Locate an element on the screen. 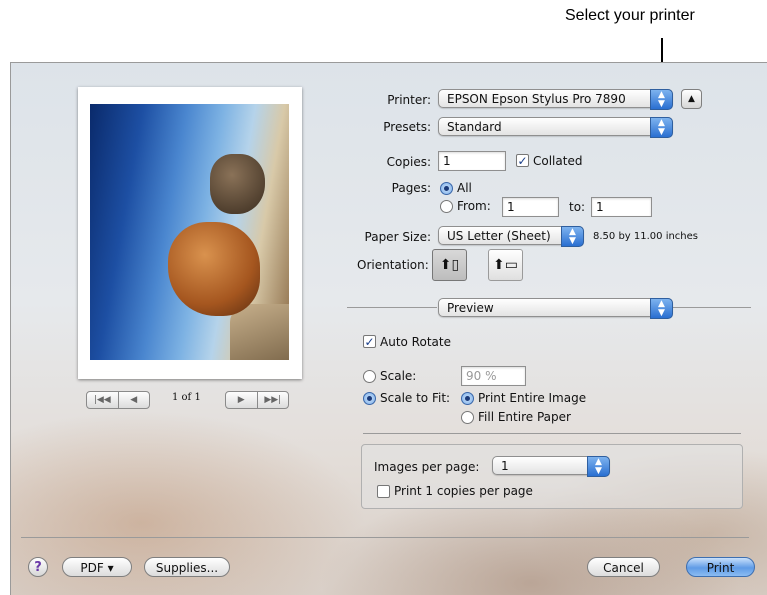 This screenshot has height=595, width=767. copies-label: Copies: is located at coordinates (408, 162).